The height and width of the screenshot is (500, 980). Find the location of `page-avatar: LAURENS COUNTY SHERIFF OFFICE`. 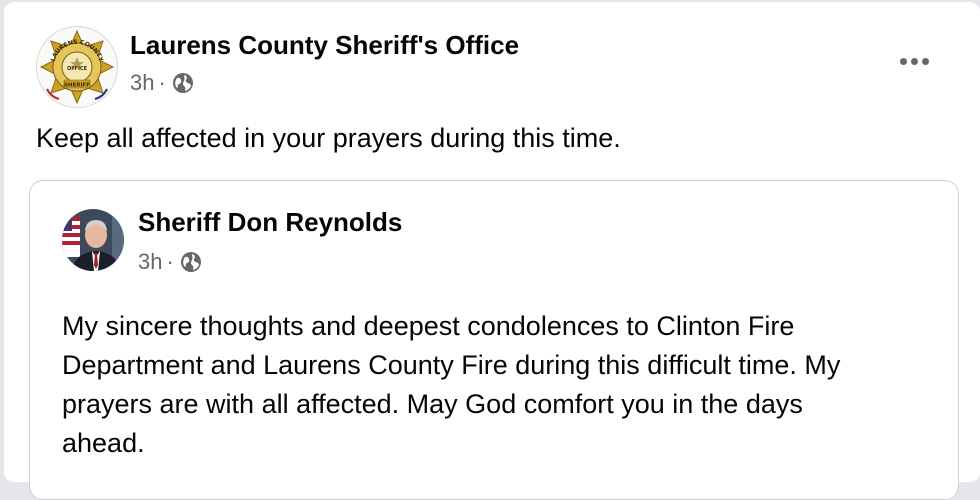

page-avatar: LAURENS COUNTY SHERIFF OFFICE is located at coordinates (77, 67).